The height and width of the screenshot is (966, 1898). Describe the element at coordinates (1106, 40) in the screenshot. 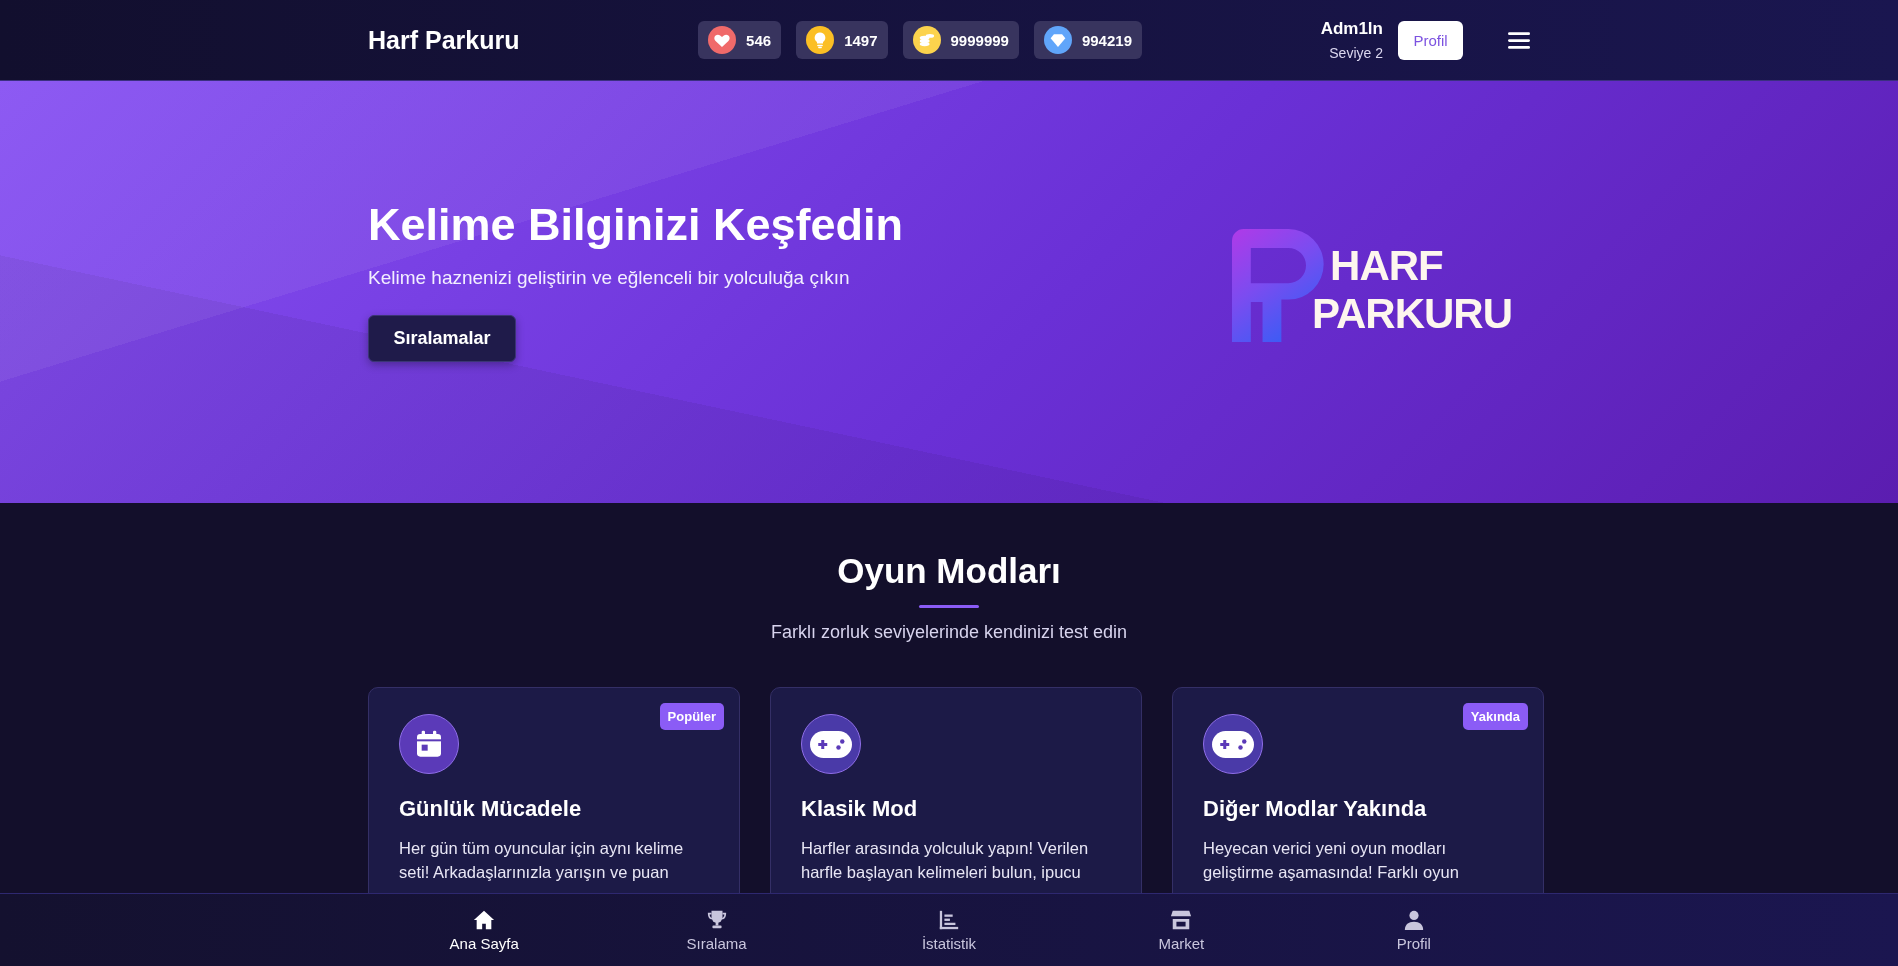

I see `stat-value: 994219` at that location.